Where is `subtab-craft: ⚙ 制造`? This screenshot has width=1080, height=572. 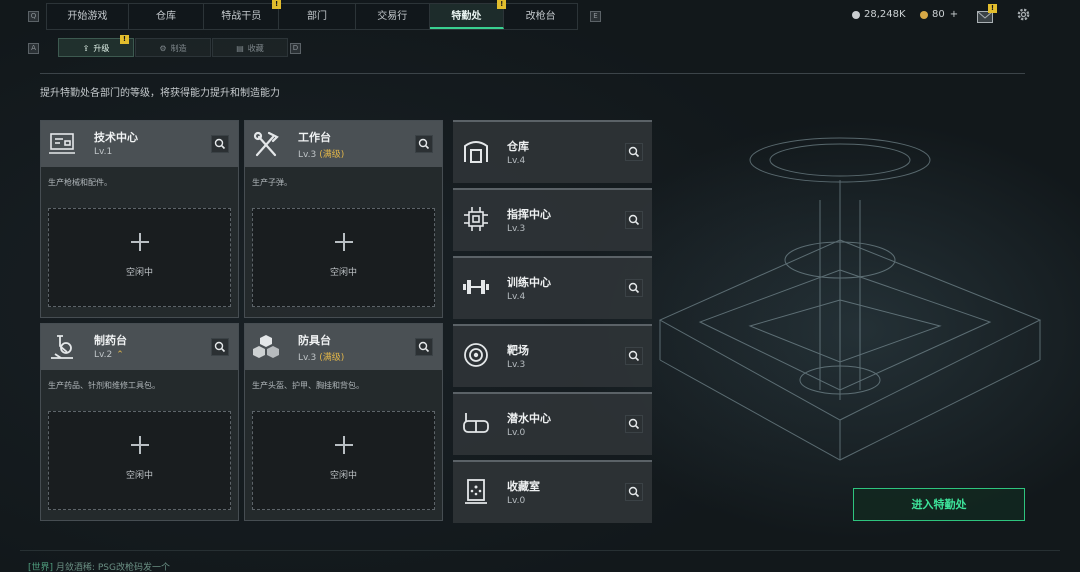
subtab-craft: ⚙ 制造 is located at coordinates (173, 47).